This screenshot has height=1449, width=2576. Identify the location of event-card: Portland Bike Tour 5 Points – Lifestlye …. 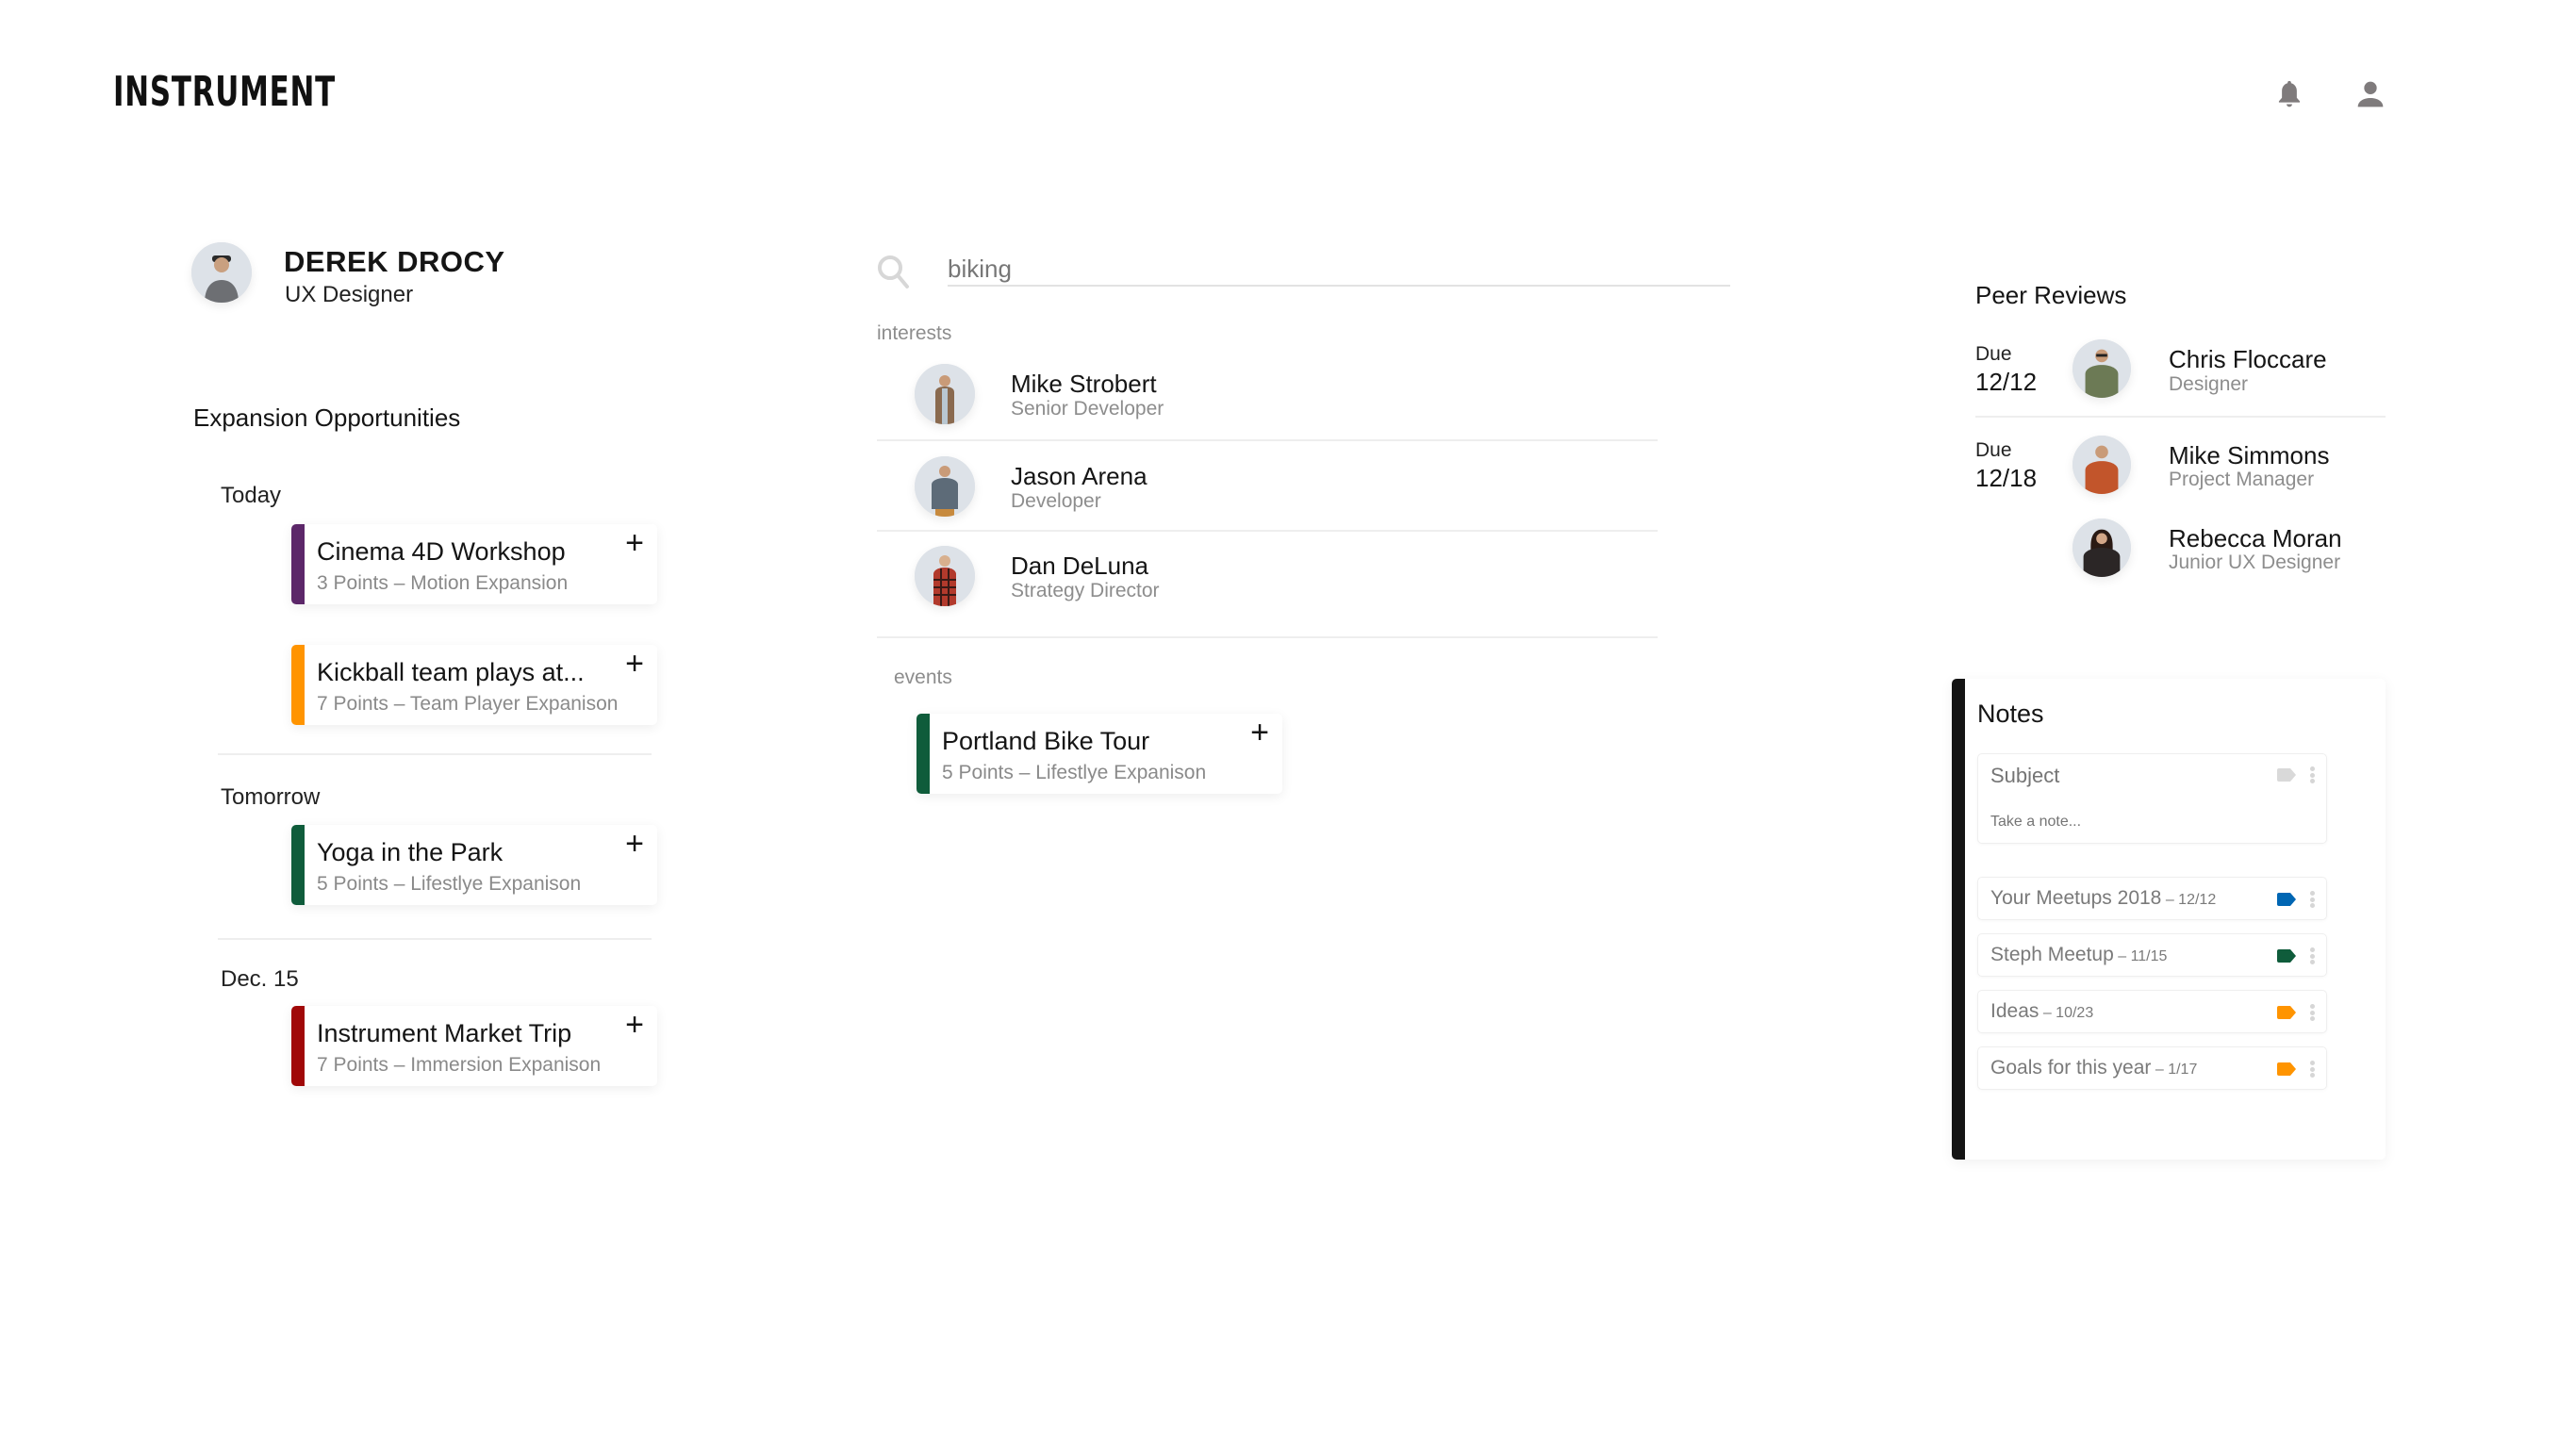
(1099, 754).